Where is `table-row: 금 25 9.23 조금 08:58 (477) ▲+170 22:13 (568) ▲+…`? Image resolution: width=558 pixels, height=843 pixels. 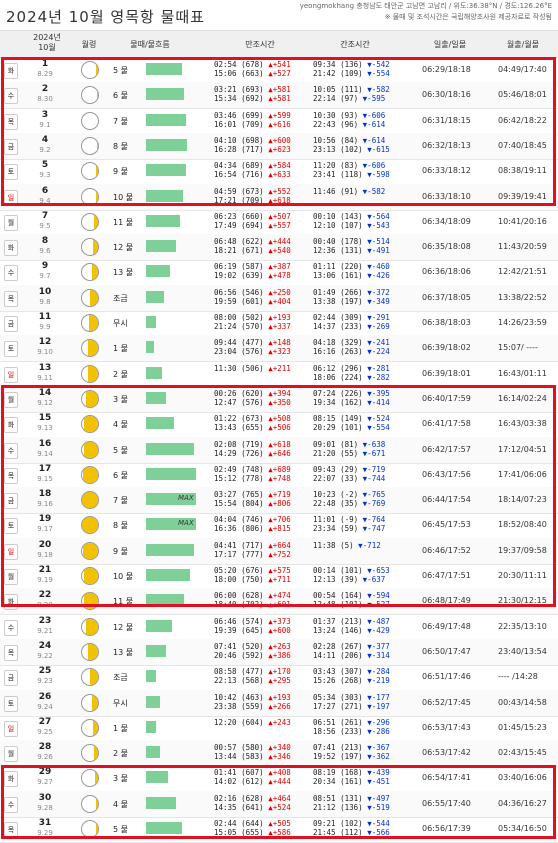 table-row: 금 25 9.23 조금 08:58 (477) ▲+170 22:13 (568) ▲+… is located at coordinates (279, 678).